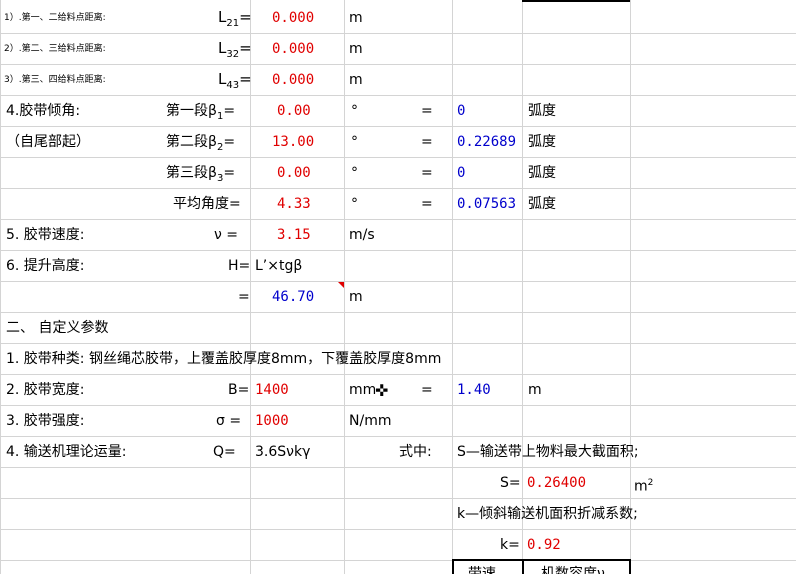 This screenshot has height=574, width=796. I want to click on row18-var: k=, so click(510, 545).